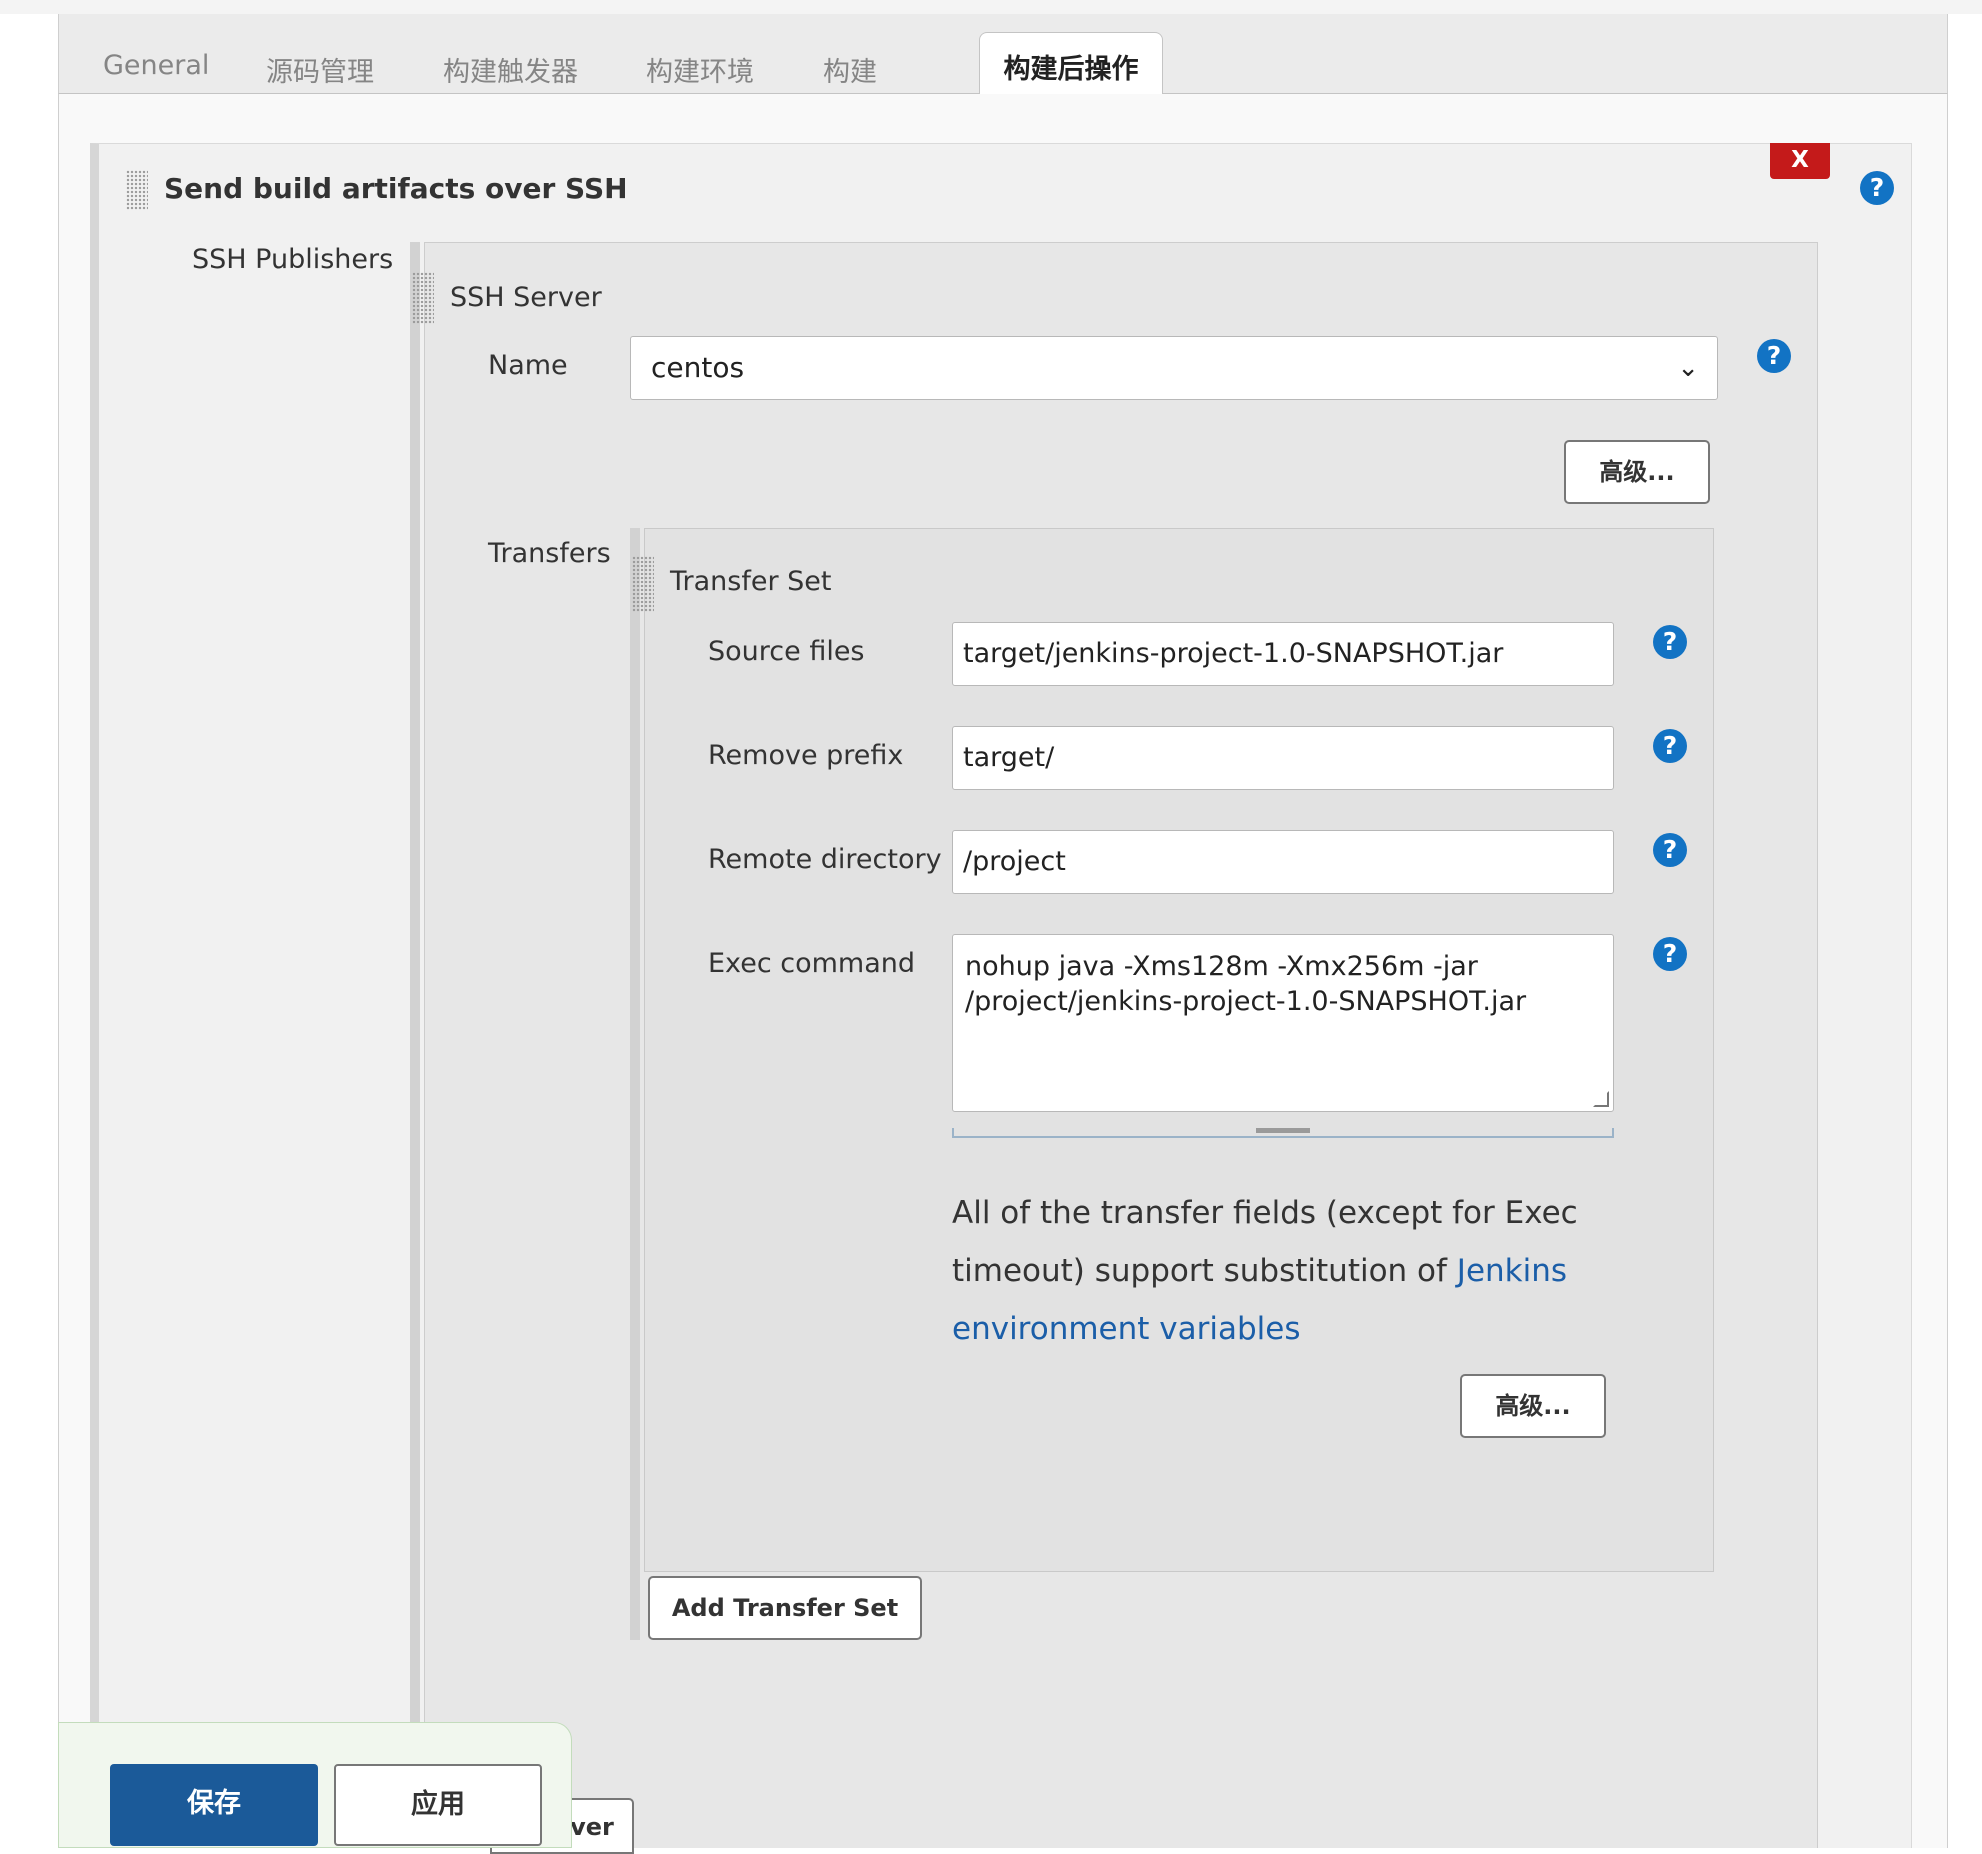  I want to click on ssh-publishers-label: SSH Publishers, so click(293, 259).